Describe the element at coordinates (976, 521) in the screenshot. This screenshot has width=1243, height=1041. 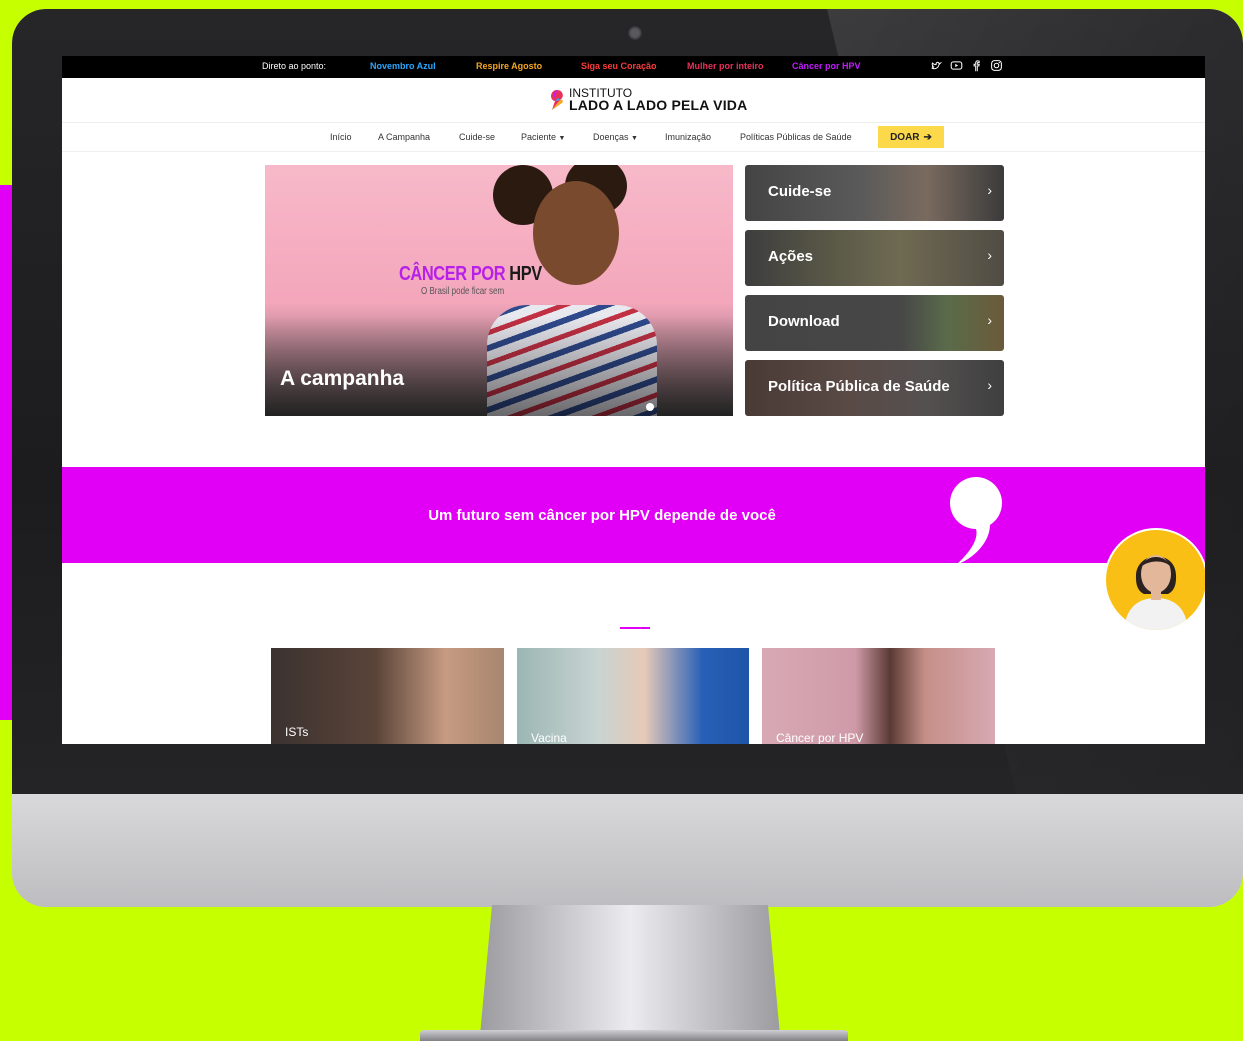
I see `quote-mark-icon` at that location.